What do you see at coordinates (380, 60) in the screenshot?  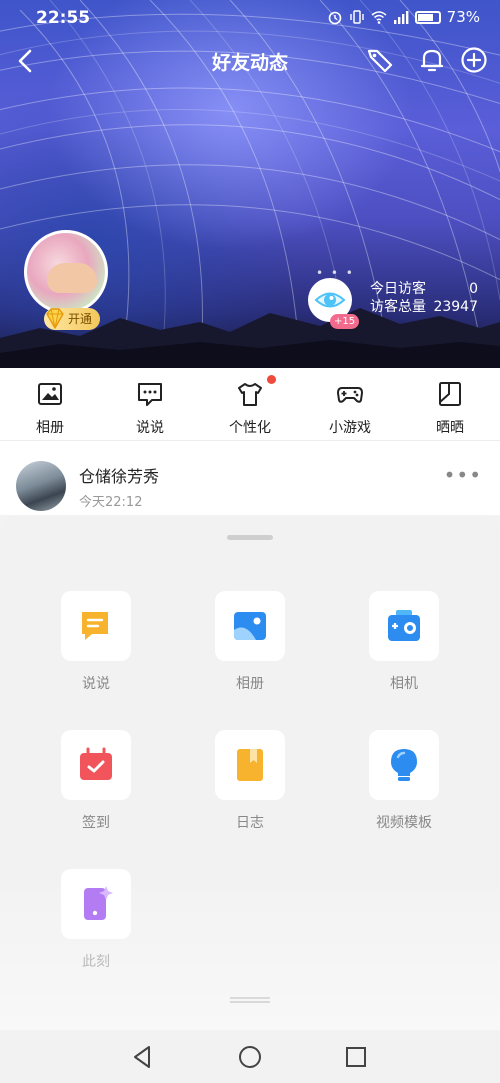 I see `decorate-icon` at bounding box center [380, 60].